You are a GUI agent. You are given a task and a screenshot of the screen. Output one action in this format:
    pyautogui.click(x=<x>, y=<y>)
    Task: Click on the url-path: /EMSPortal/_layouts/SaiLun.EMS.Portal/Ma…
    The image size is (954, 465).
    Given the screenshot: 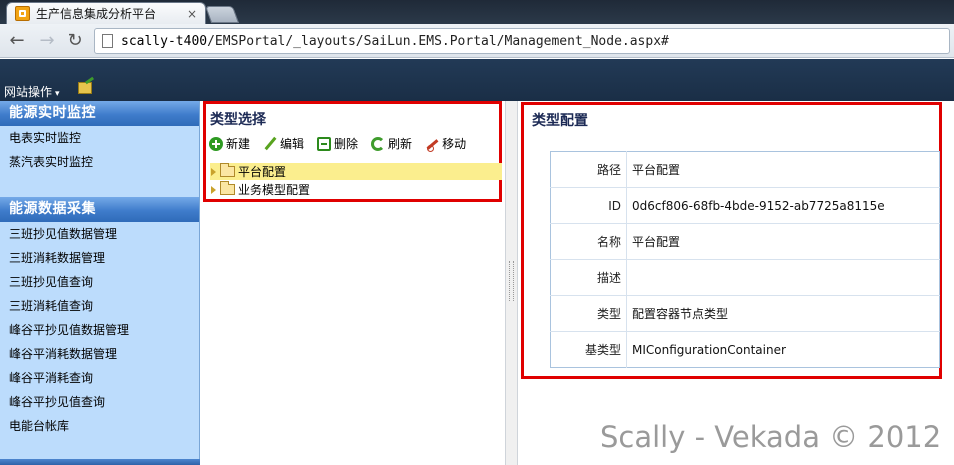 What is the action you would take?
    pyautogui.click(x=438, y=41)
    